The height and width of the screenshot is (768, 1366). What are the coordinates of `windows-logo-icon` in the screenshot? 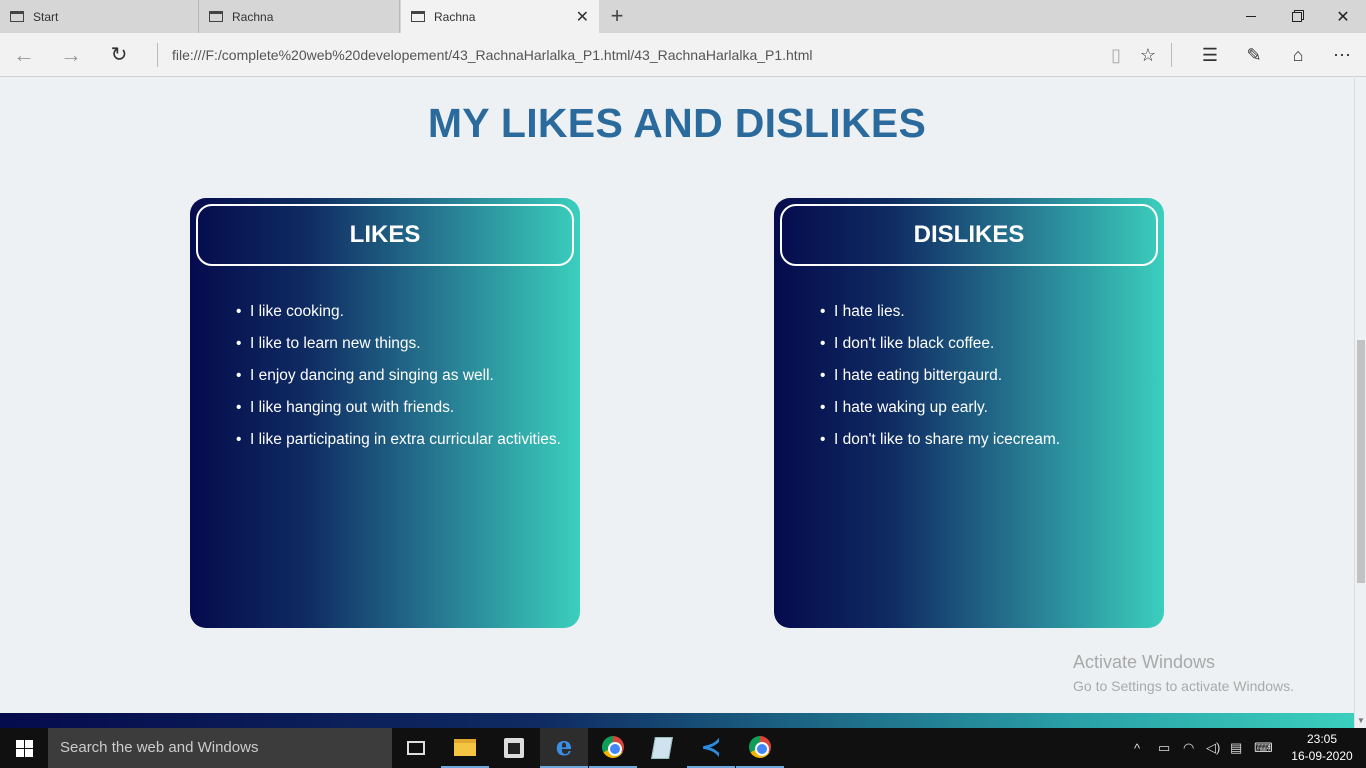 It's located at (24, 748).